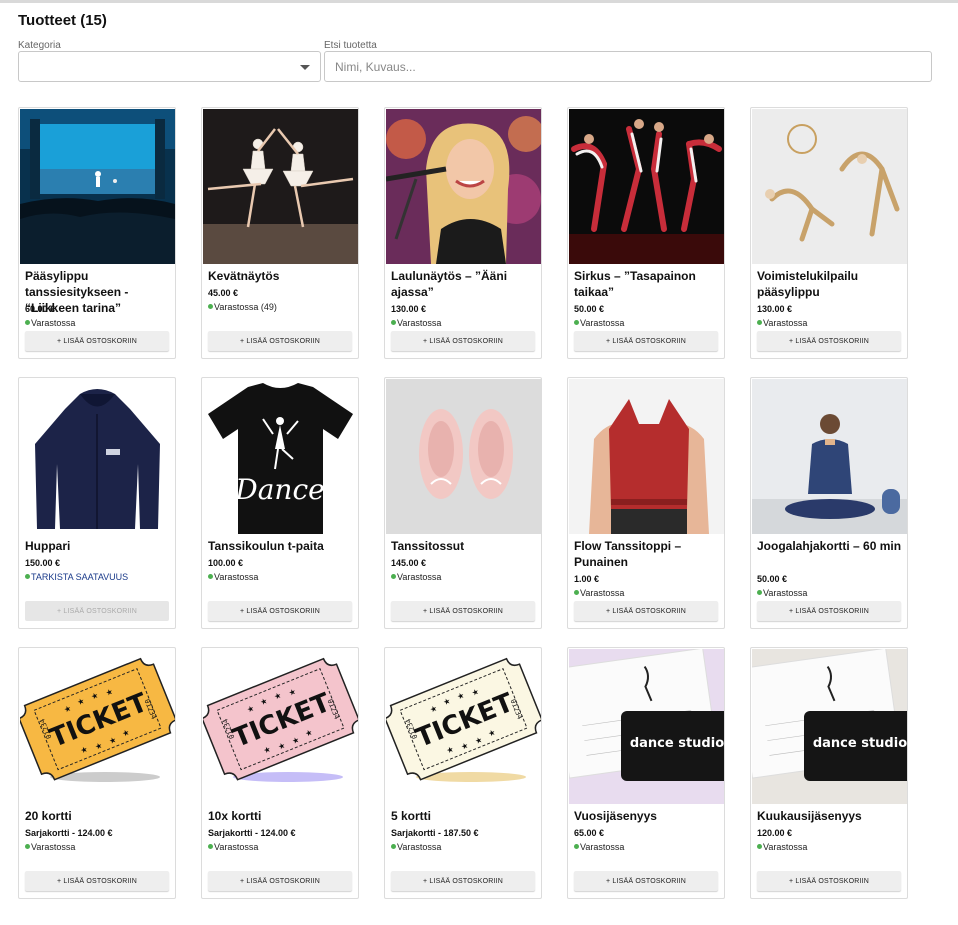 The width and height of the screenshot is (958, 925). Describe the element at coordinates (280, 456) in the screenshot. I see `product-image: Dance` at that location.